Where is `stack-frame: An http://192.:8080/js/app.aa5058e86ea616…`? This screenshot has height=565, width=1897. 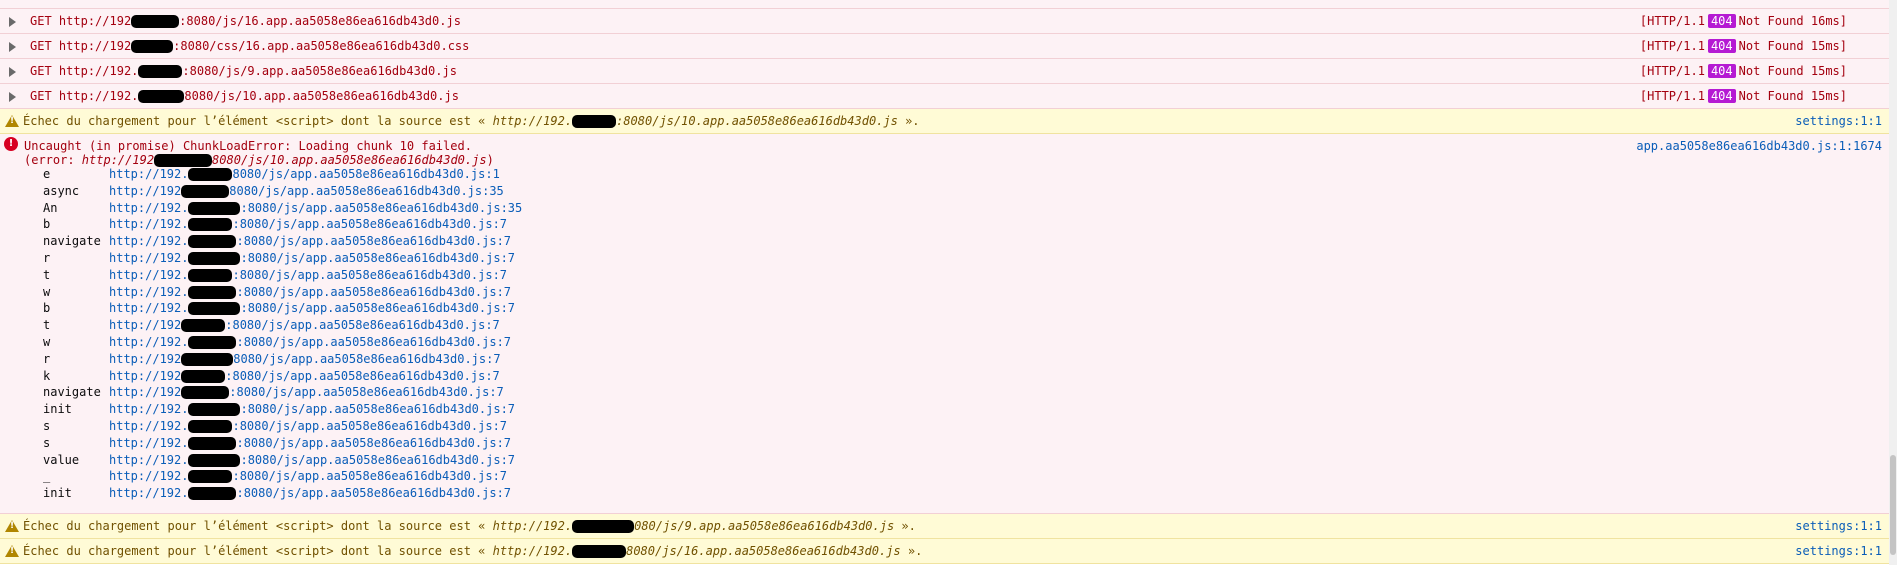 stack-frame: An http://192.:8080/js/app.aa5058e86ea616… is located at coordinates (350, 208).